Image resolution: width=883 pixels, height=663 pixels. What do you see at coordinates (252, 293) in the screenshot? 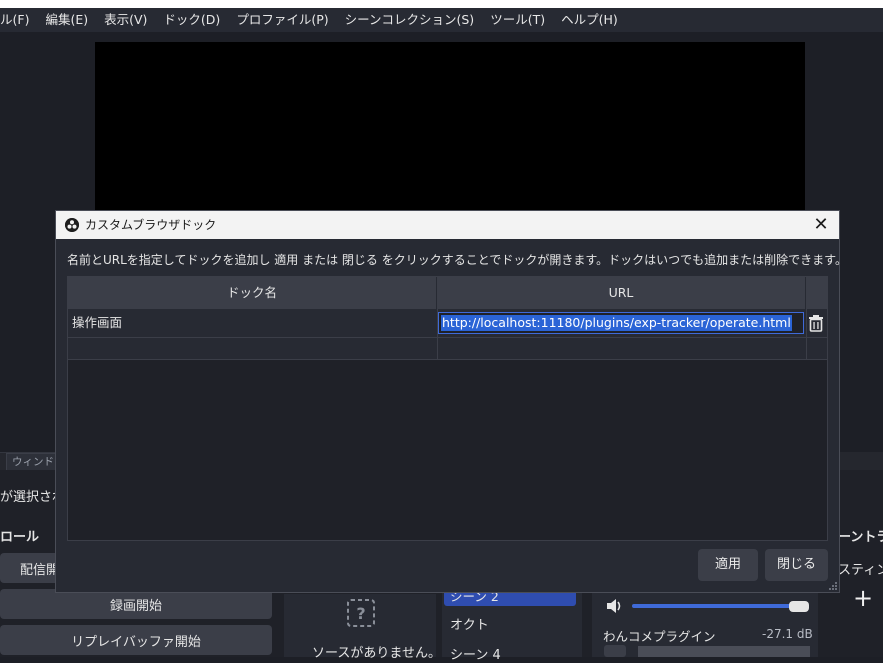
I see `column-header-dock-name: ドック名` at bounding box center [252, 293].